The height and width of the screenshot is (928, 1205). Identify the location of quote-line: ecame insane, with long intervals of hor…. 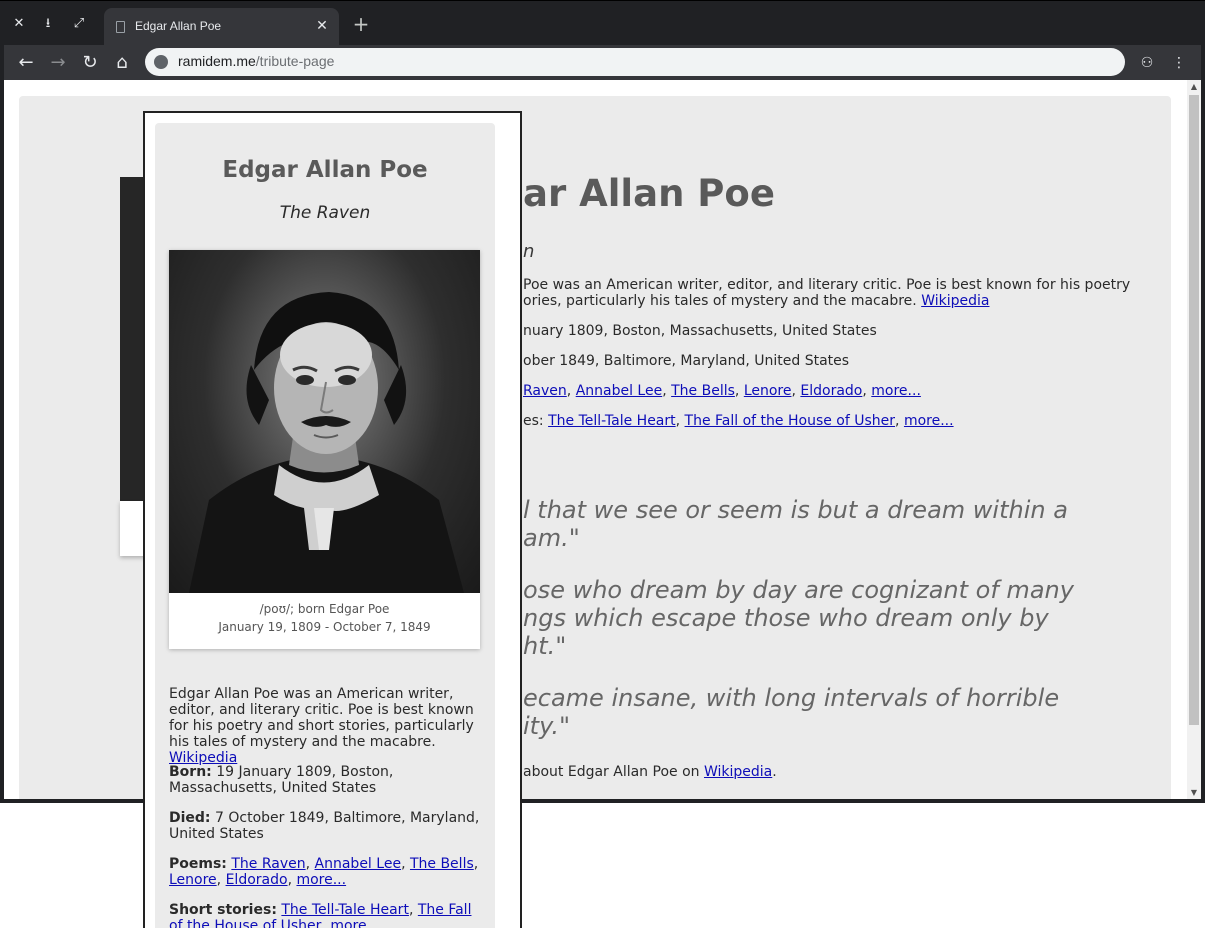
(791, 698).